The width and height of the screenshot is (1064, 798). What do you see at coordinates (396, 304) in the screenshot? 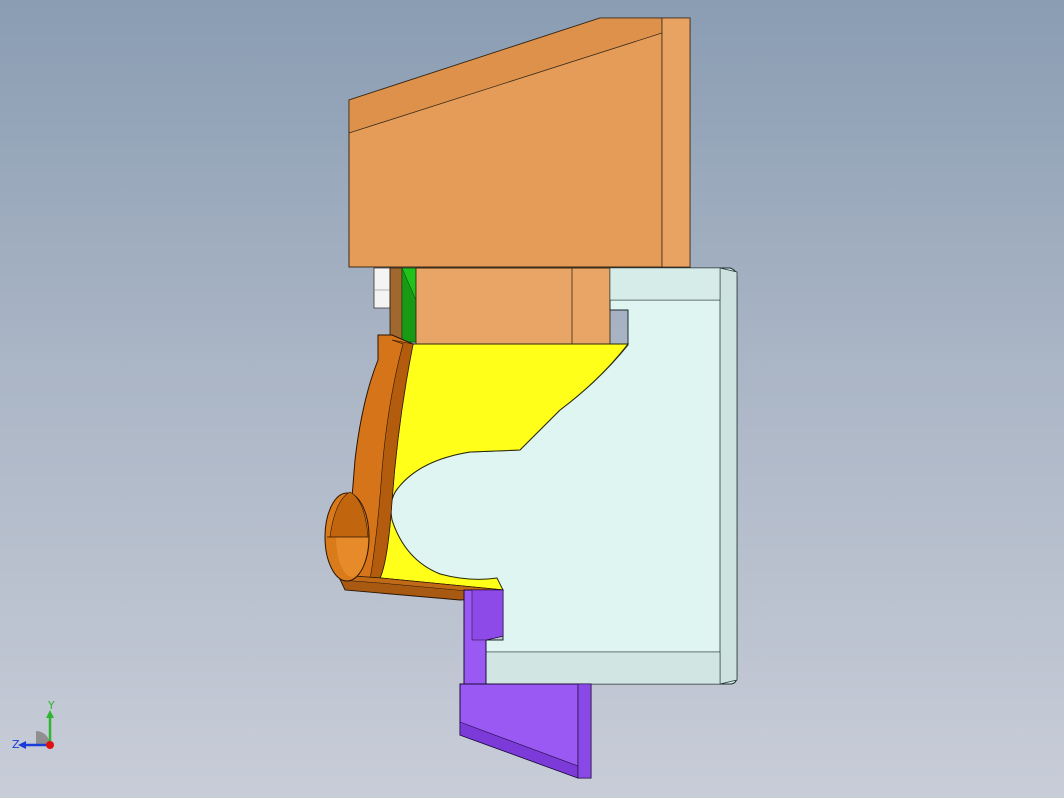
I see `brown-strip-part` at bounding box center [396, 304].